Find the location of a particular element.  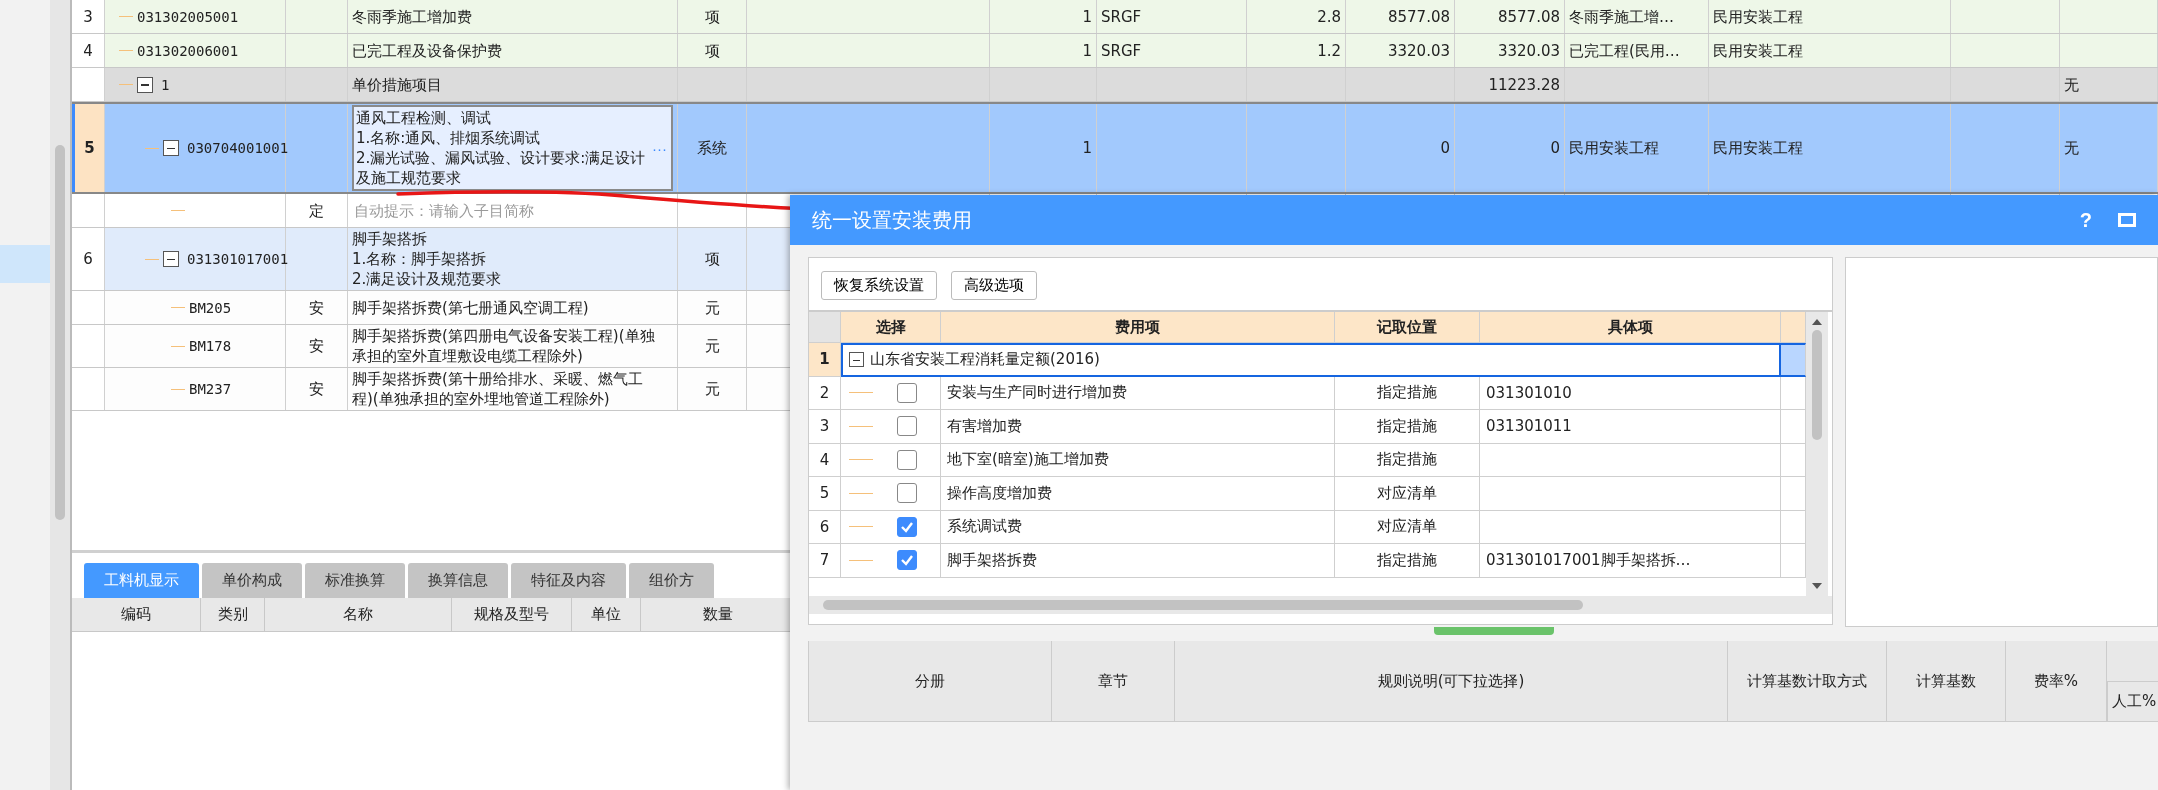

table-row: 4 031302006001 已完工程及设备保护费 项 1 SRGF 1.2 3320.03 3320.03 已完工程(民用… 民用安装工程 is located at coordinates (1115, 51).